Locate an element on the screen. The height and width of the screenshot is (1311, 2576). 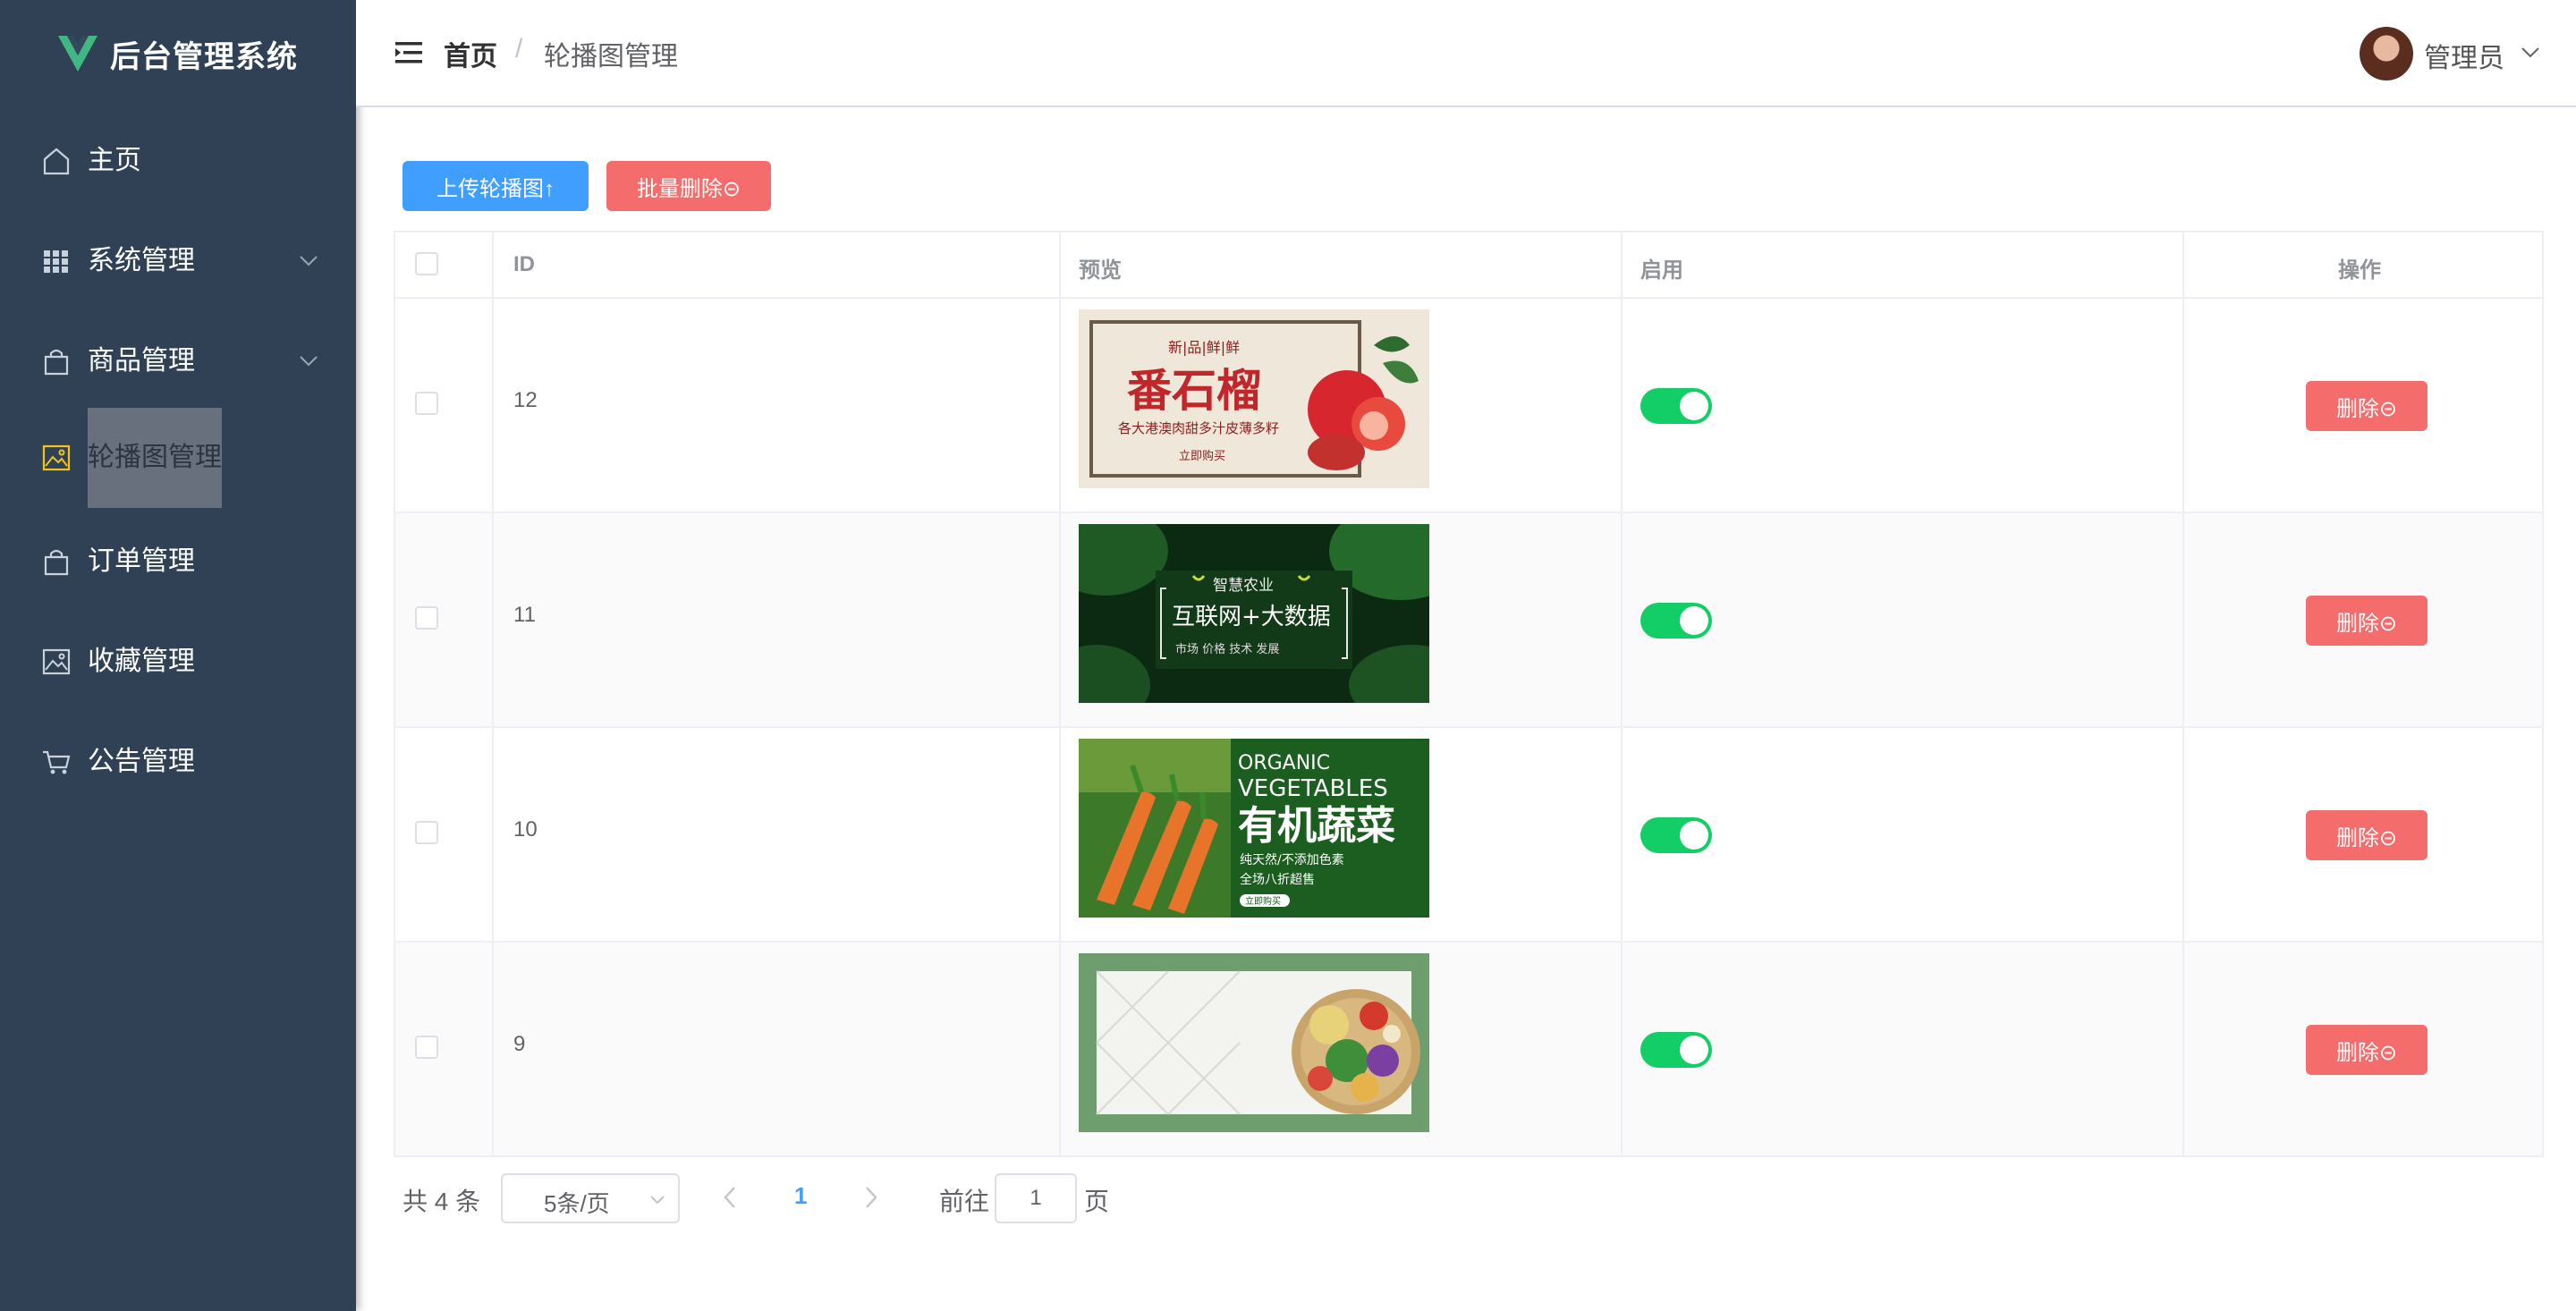
carousel-preview-image is located at coordinates (1254, 1042).